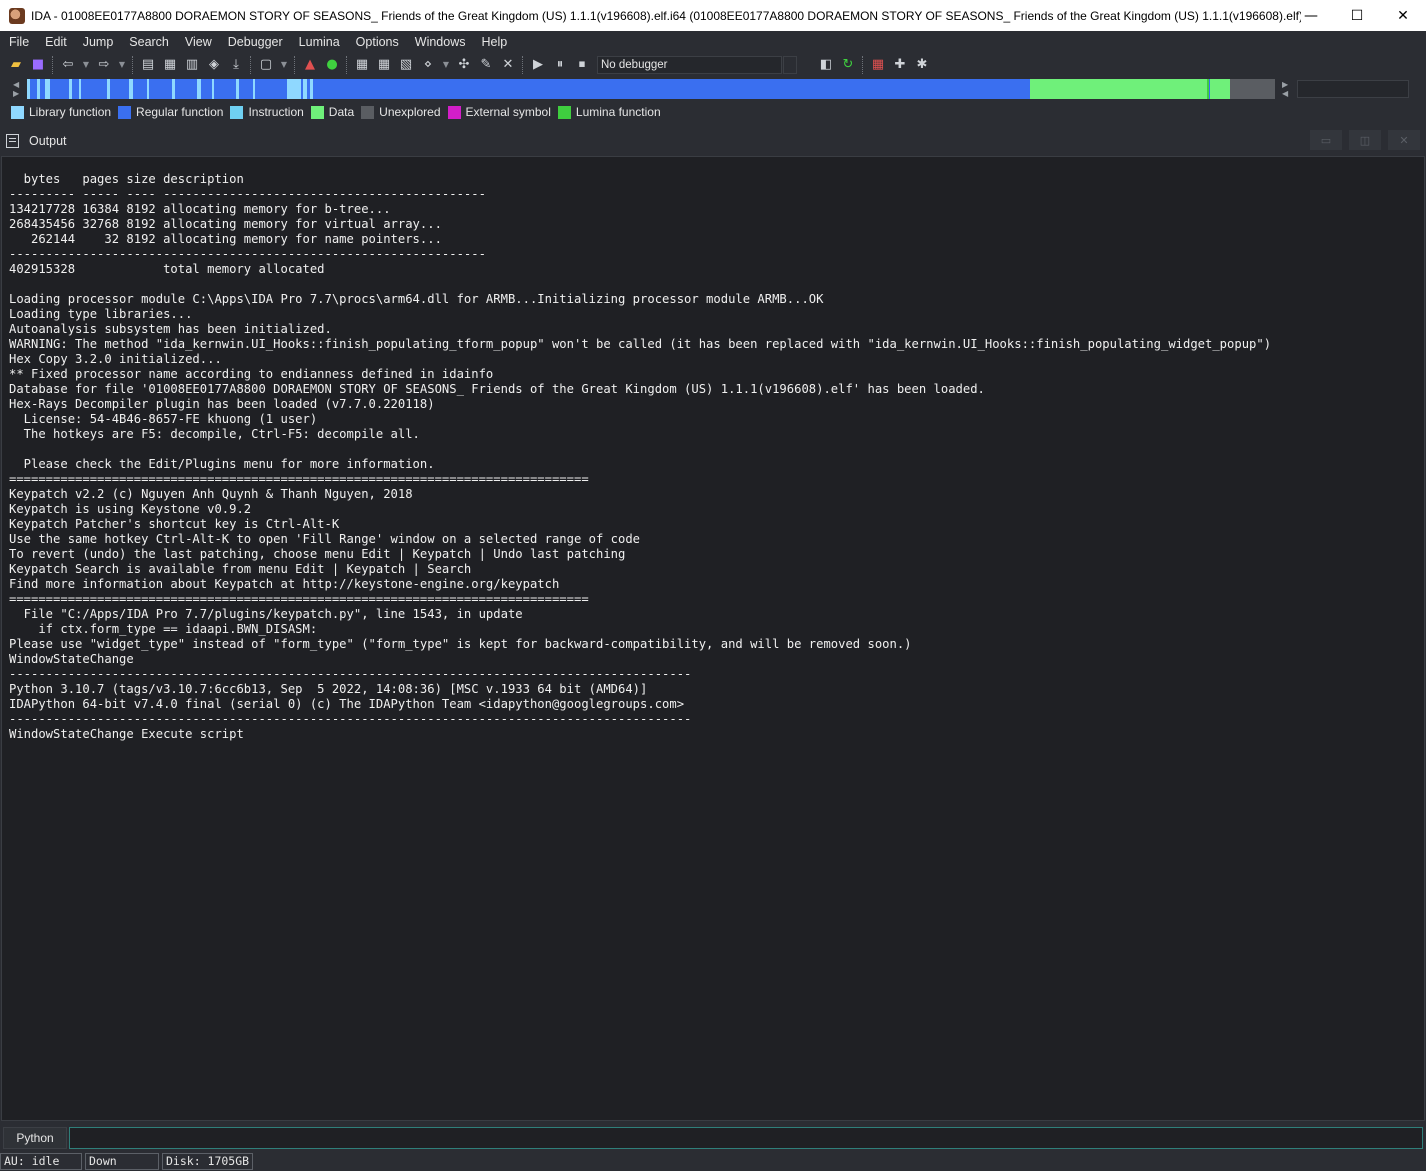  I want to click on menu-view: View, so click(198, 42).